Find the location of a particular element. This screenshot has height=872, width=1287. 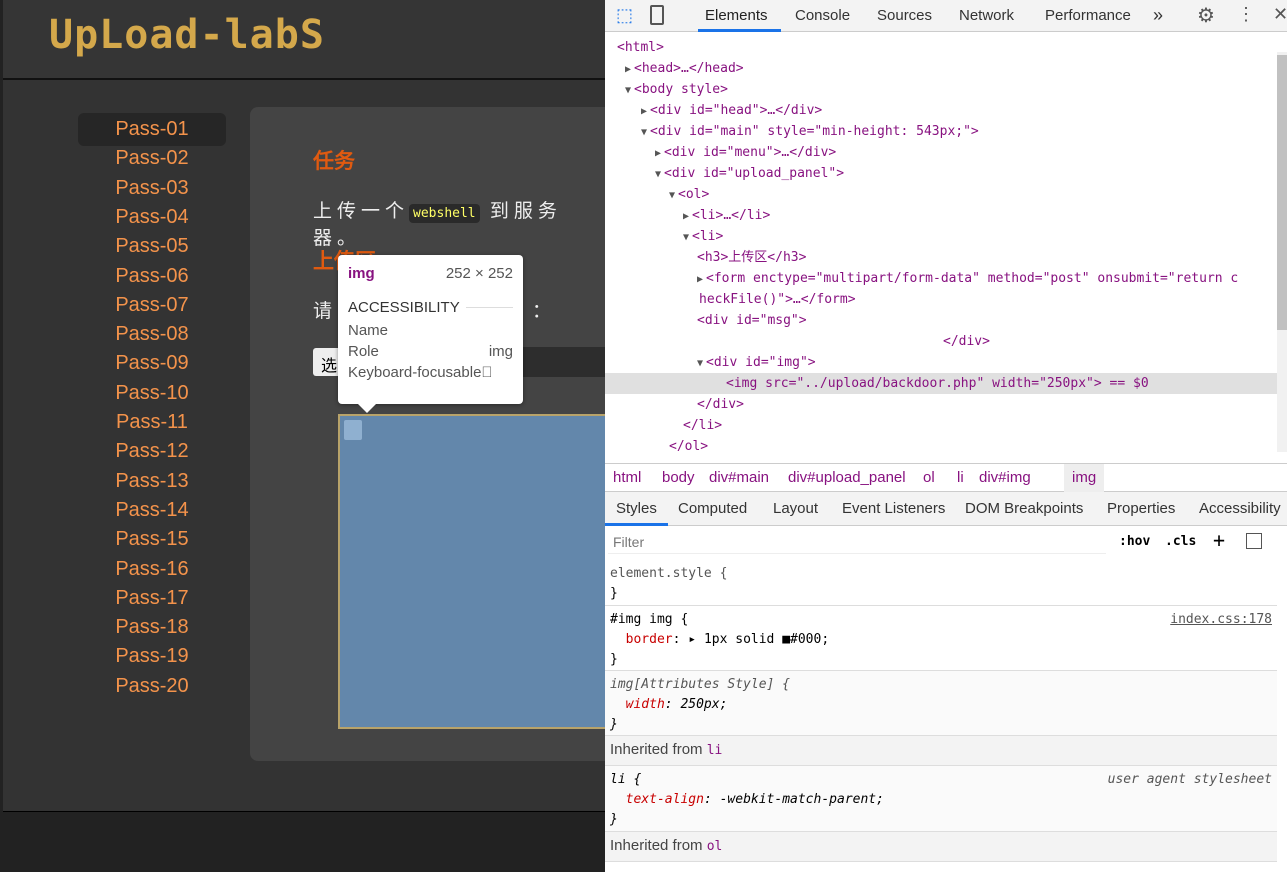

menu-item-pass-13: Pass-13 is located at coordinates (152, 481).